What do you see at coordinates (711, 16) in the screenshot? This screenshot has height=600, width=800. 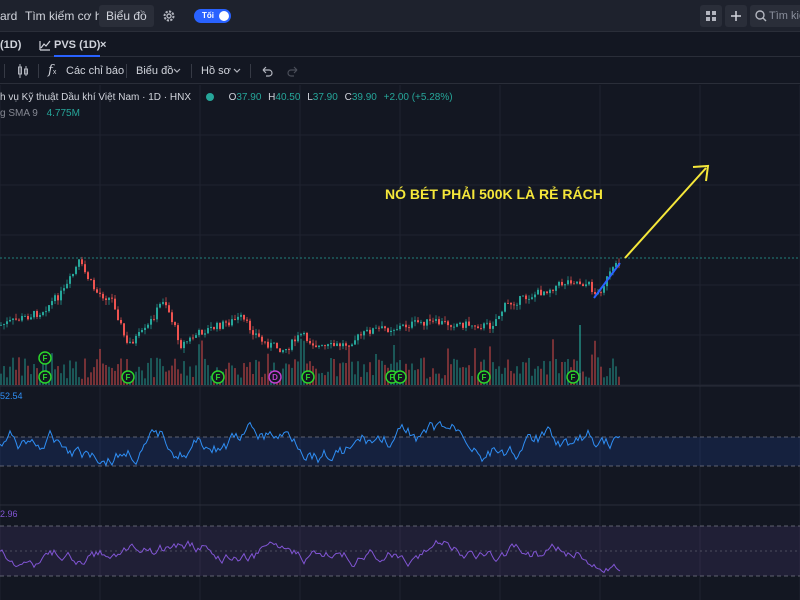 I see `layout-grid-button` at bounding box center [711, 16].